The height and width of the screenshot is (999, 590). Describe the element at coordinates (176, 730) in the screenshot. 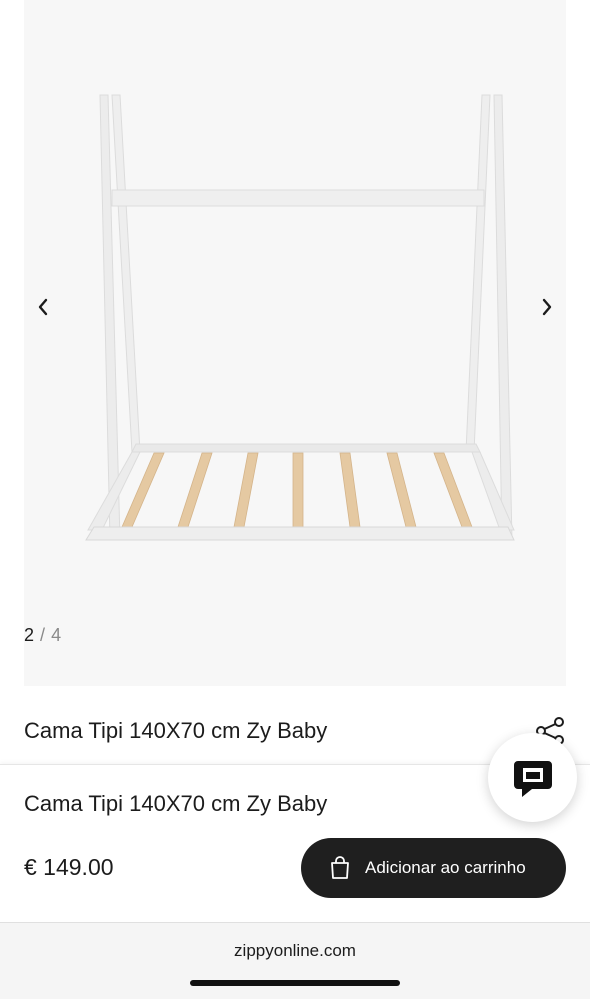

I see `product-title: Cama Tipi 140X70 cm Zy Baby` at that location.